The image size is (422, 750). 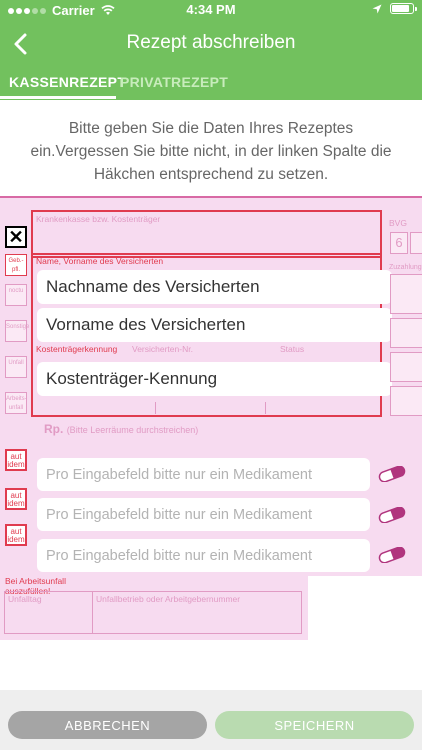 I want to click on aut-idem-checkbox-3: aut idem, so click(x=16, y=535).